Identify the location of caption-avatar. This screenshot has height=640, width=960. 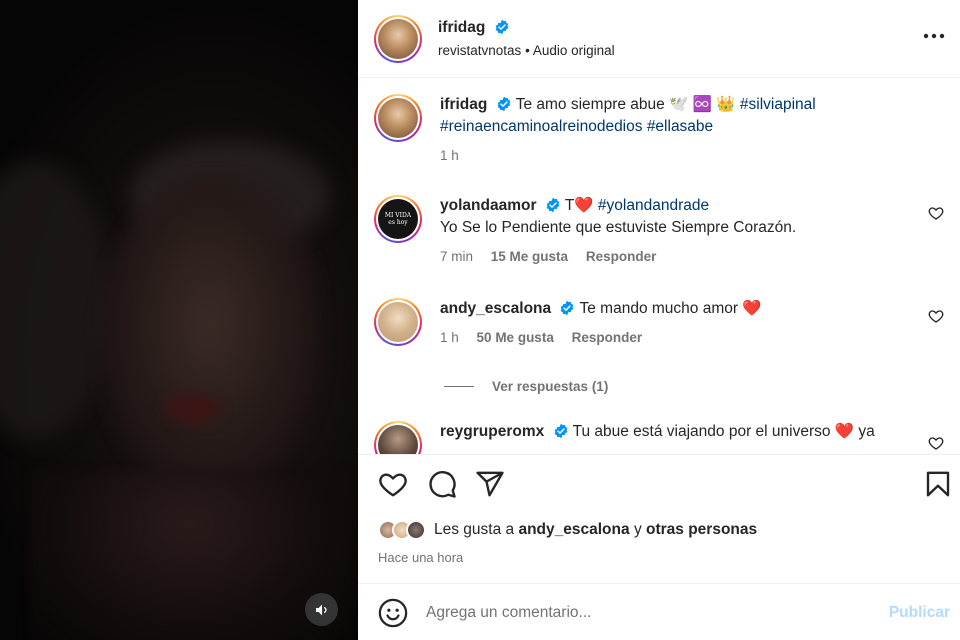
(398, 118).